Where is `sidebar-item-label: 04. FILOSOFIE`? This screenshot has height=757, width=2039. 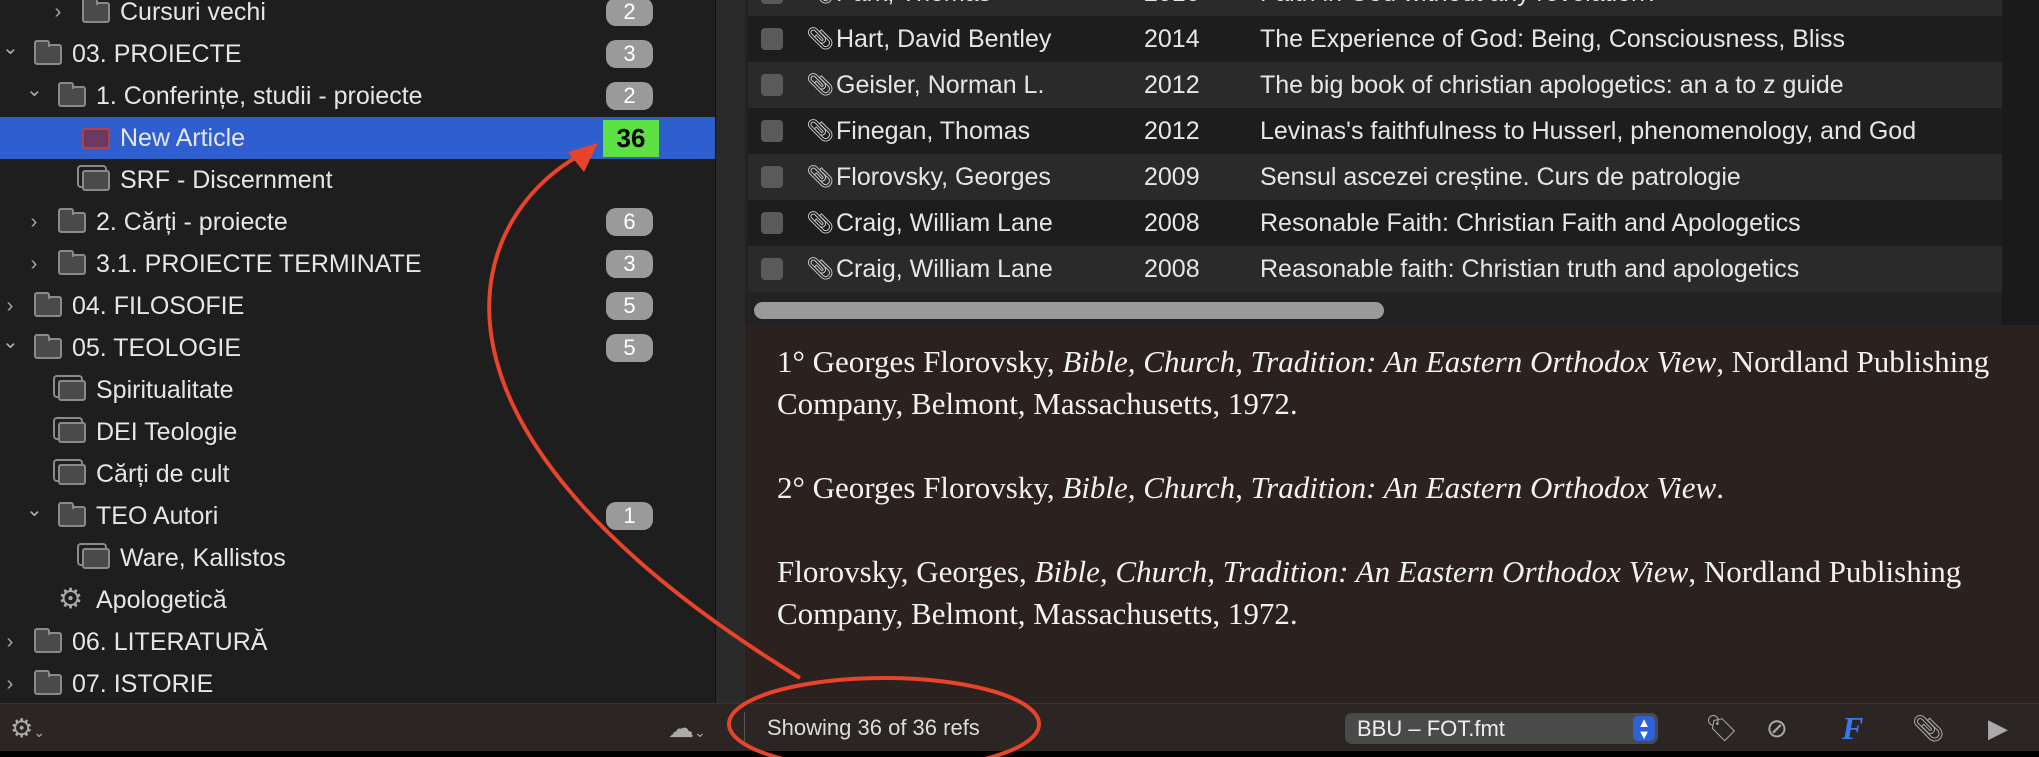
sidebar-item-label: 04. FILOSOFIE is located at coordinates (158, 306).